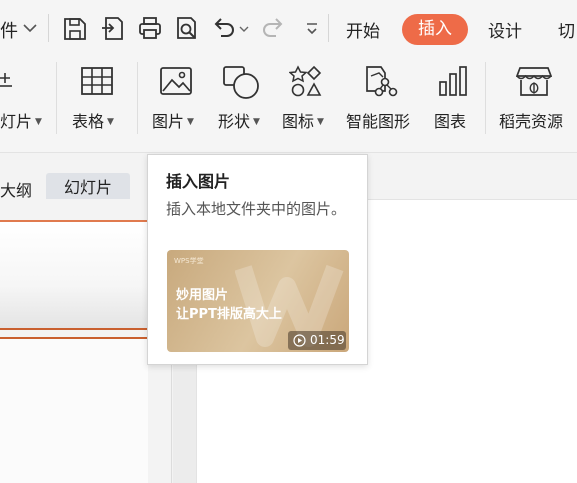 This screenshot has width=577, height=483. I want to click on shape-icon, so click(241, 82).